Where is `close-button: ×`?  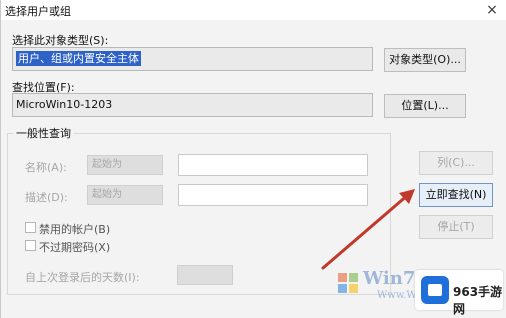
close-button: × is located at coordinates (492, 10).